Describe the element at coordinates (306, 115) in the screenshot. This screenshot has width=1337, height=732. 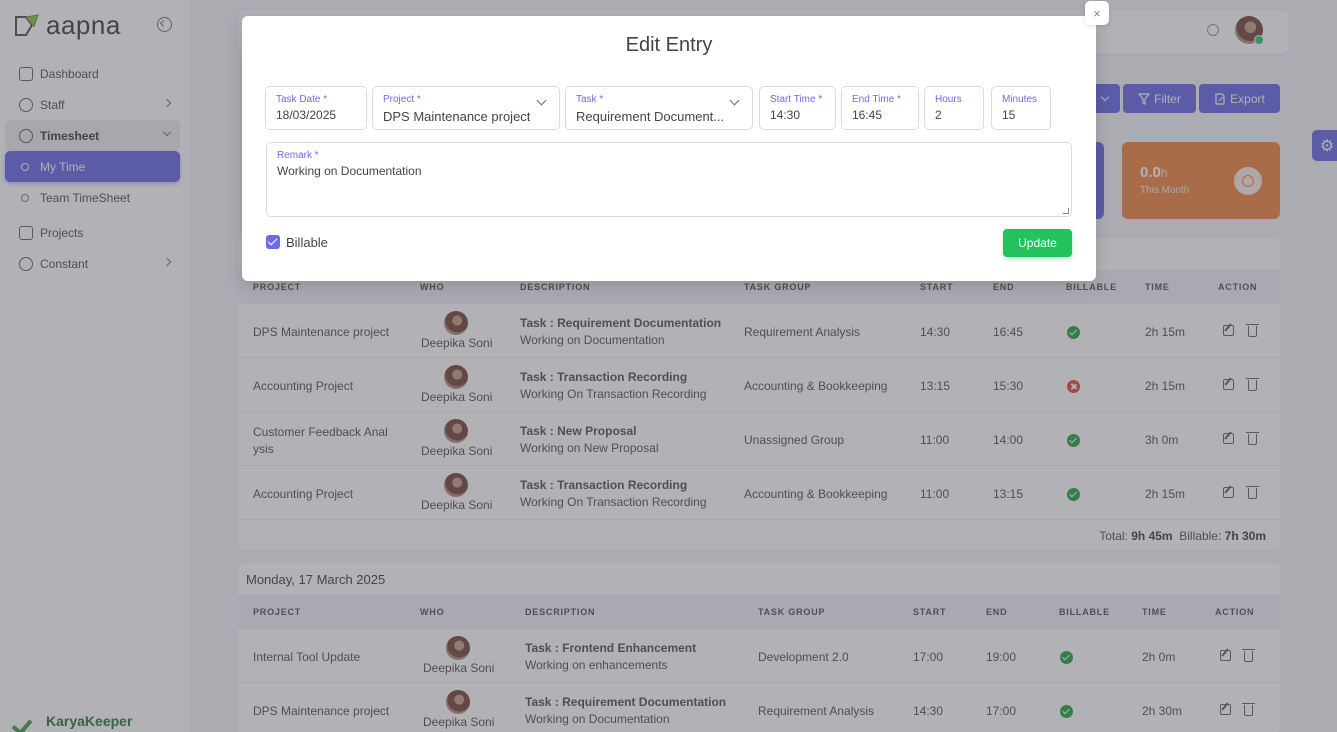
I see `field-value: 18/03/2025` at that location.